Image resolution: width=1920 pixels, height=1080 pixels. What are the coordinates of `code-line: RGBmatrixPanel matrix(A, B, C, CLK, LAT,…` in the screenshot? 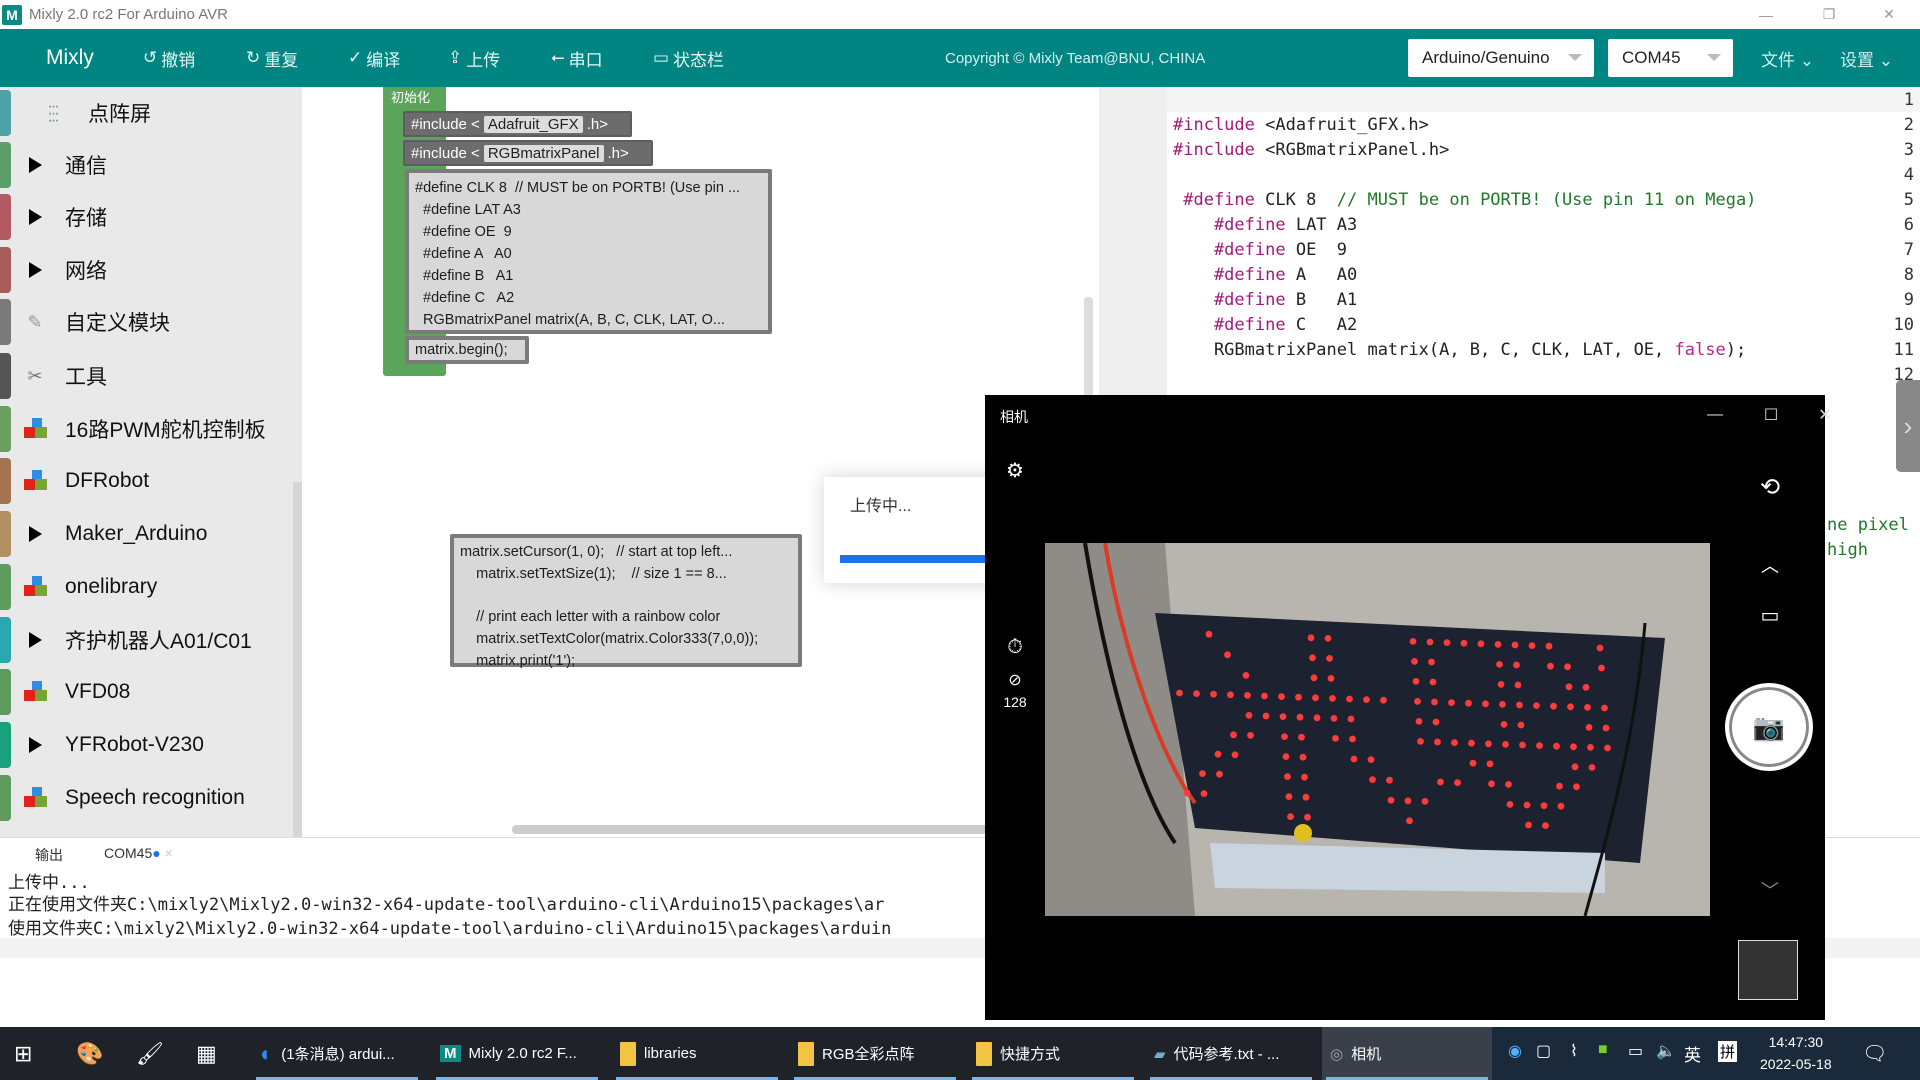 It's located at (1459, 350).